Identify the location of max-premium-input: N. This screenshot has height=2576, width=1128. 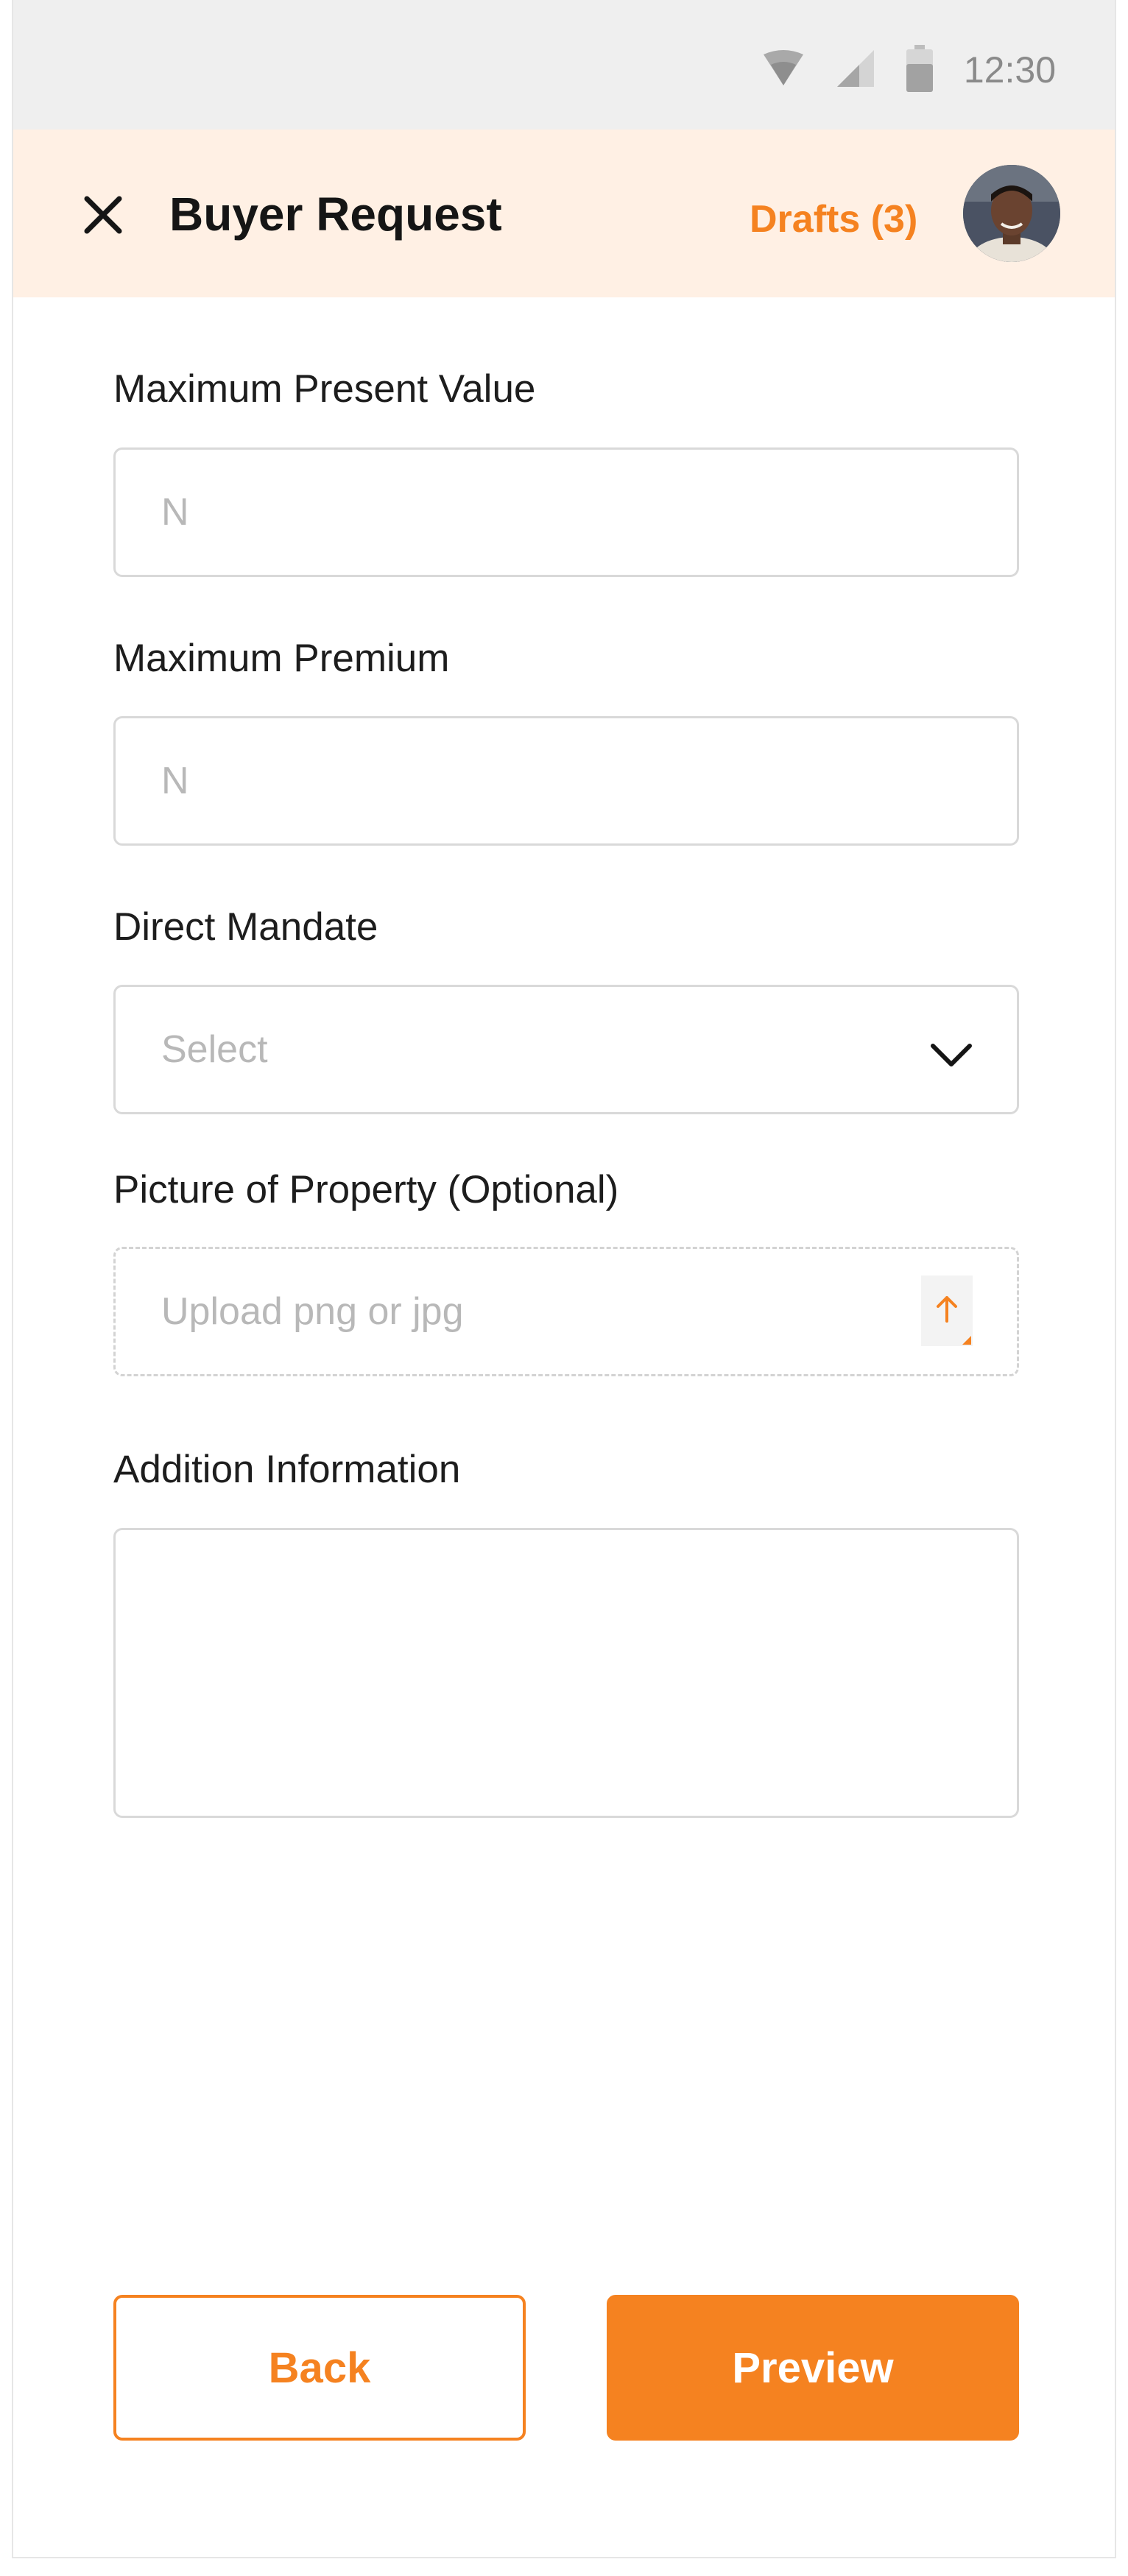
(566, 781).